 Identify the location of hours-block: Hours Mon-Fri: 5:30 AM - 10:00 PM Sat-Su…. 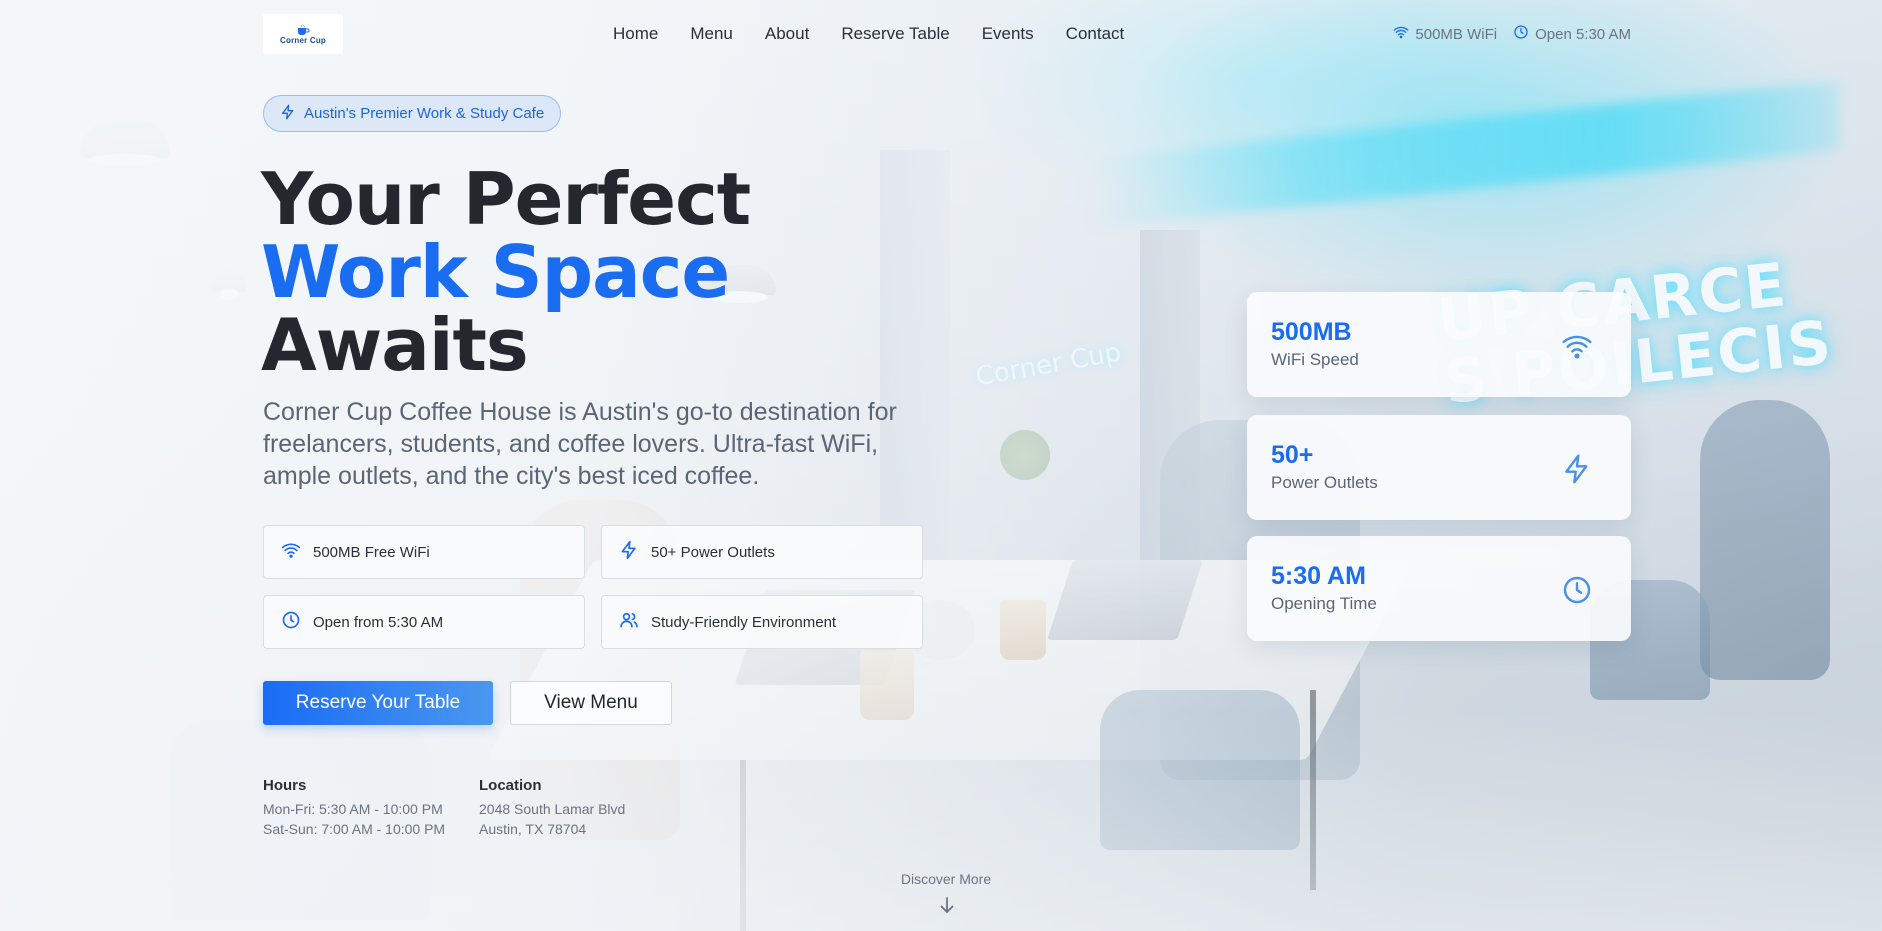
(354, 807).